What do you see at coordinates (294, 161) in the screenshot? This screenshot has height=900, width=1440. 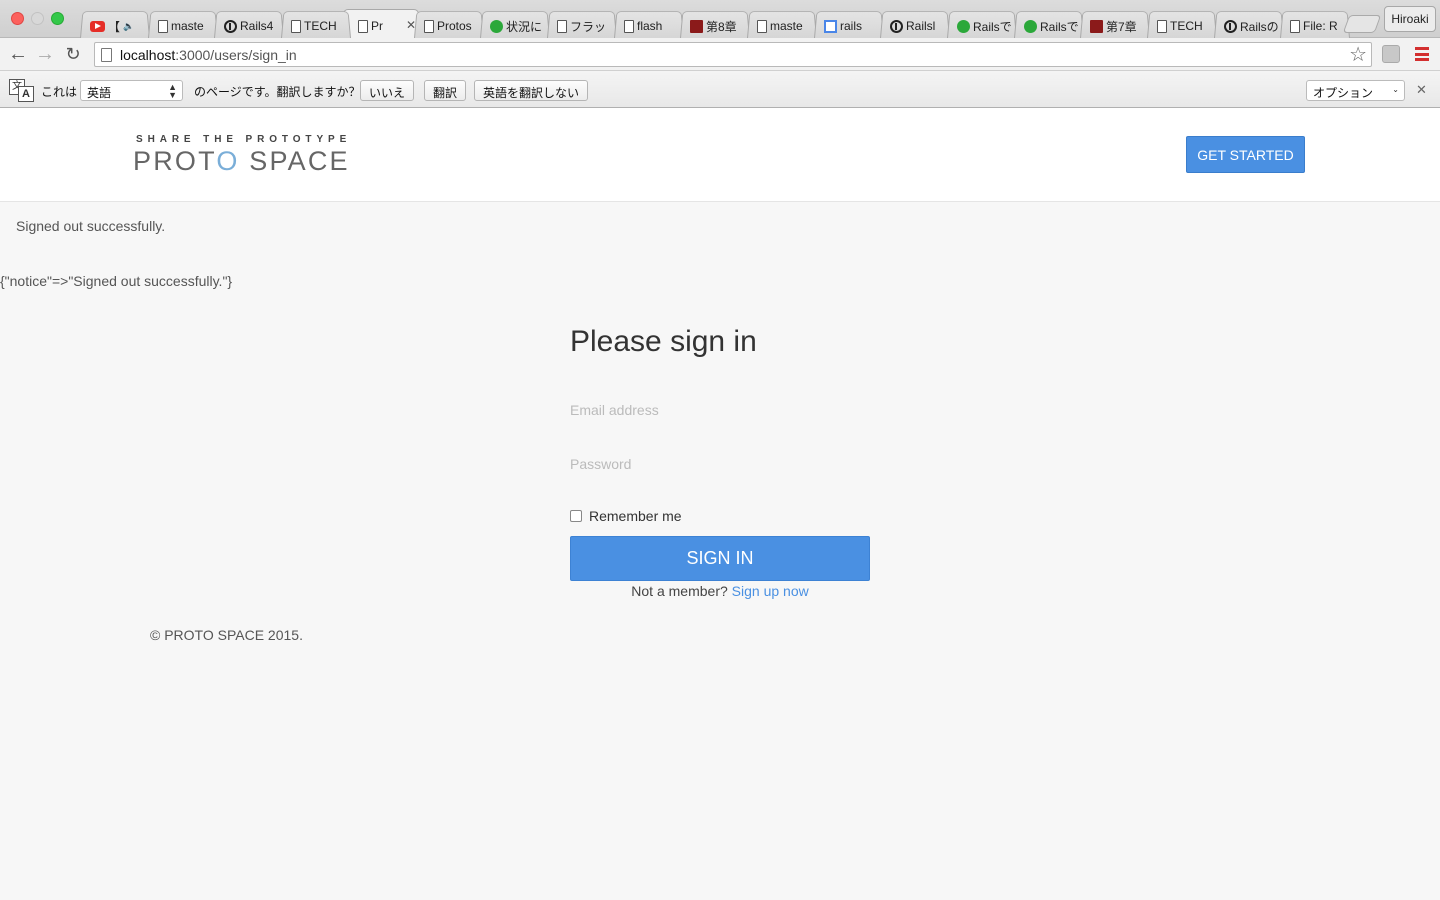 I see `logo-text-part2: SPACE` at bounding box center [294, 161].